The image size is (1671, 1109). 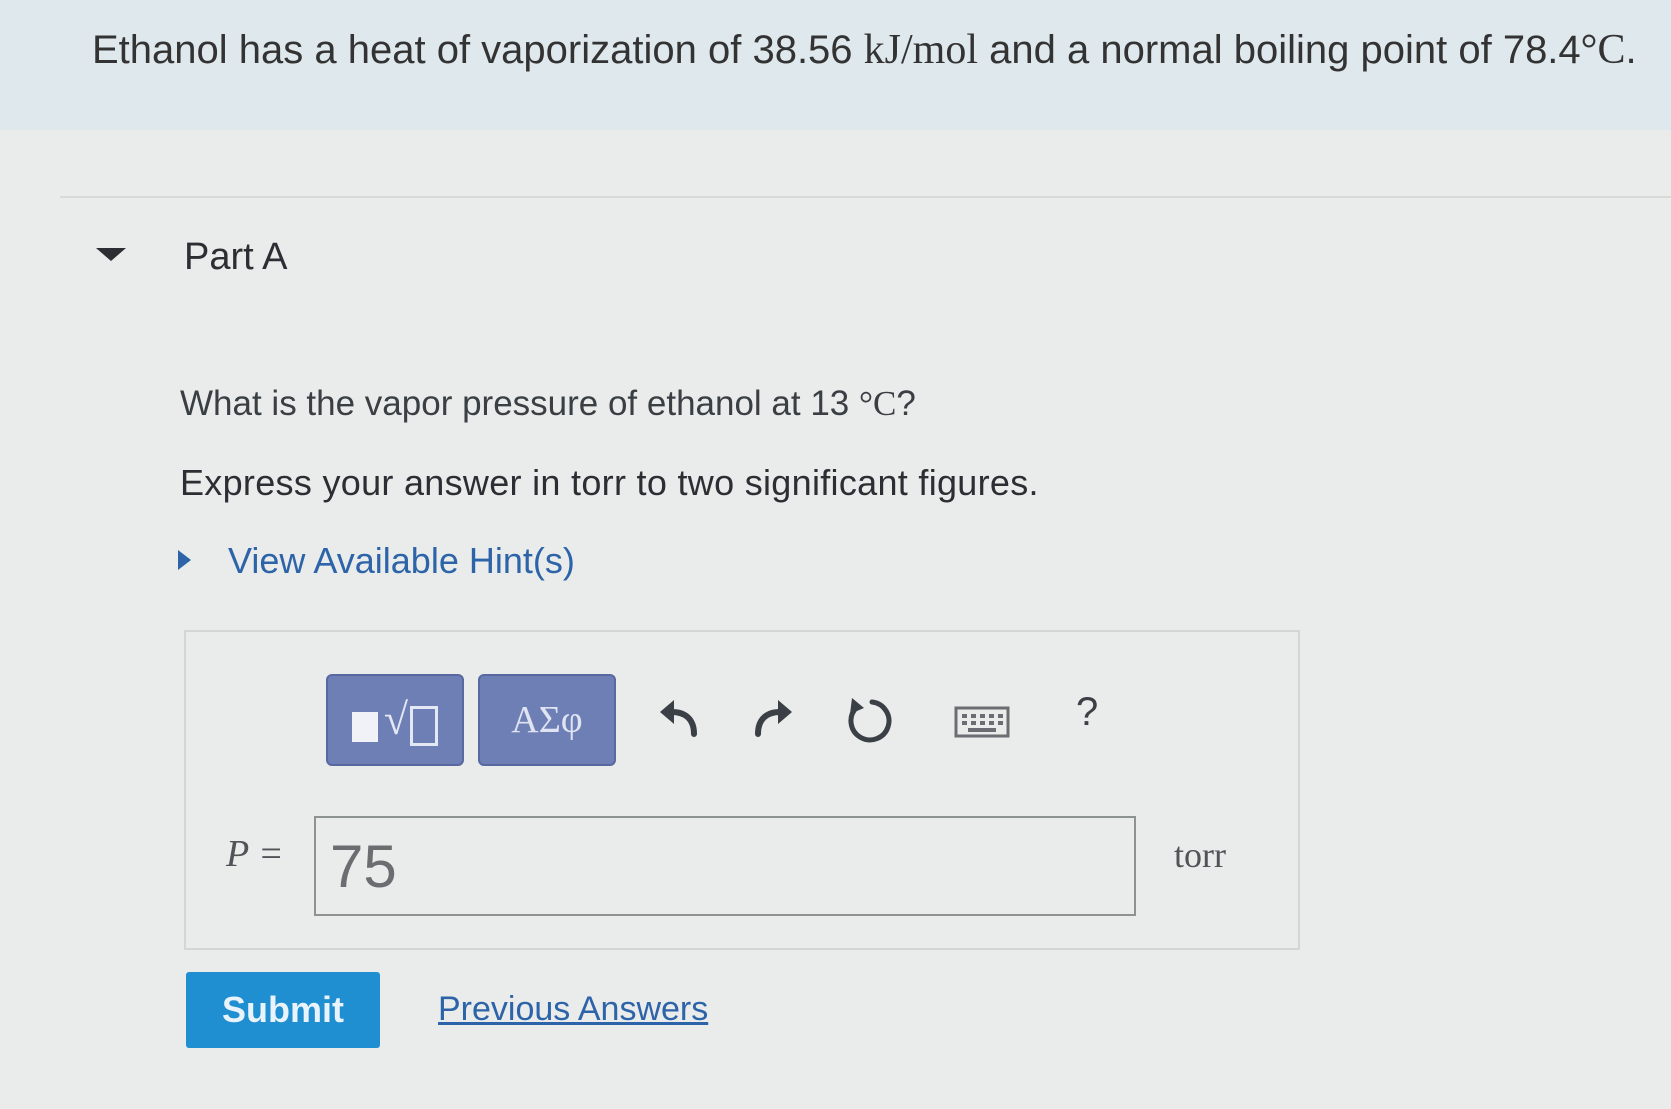 I want to click on unit-label: torr, so click(x=1200, y=855).